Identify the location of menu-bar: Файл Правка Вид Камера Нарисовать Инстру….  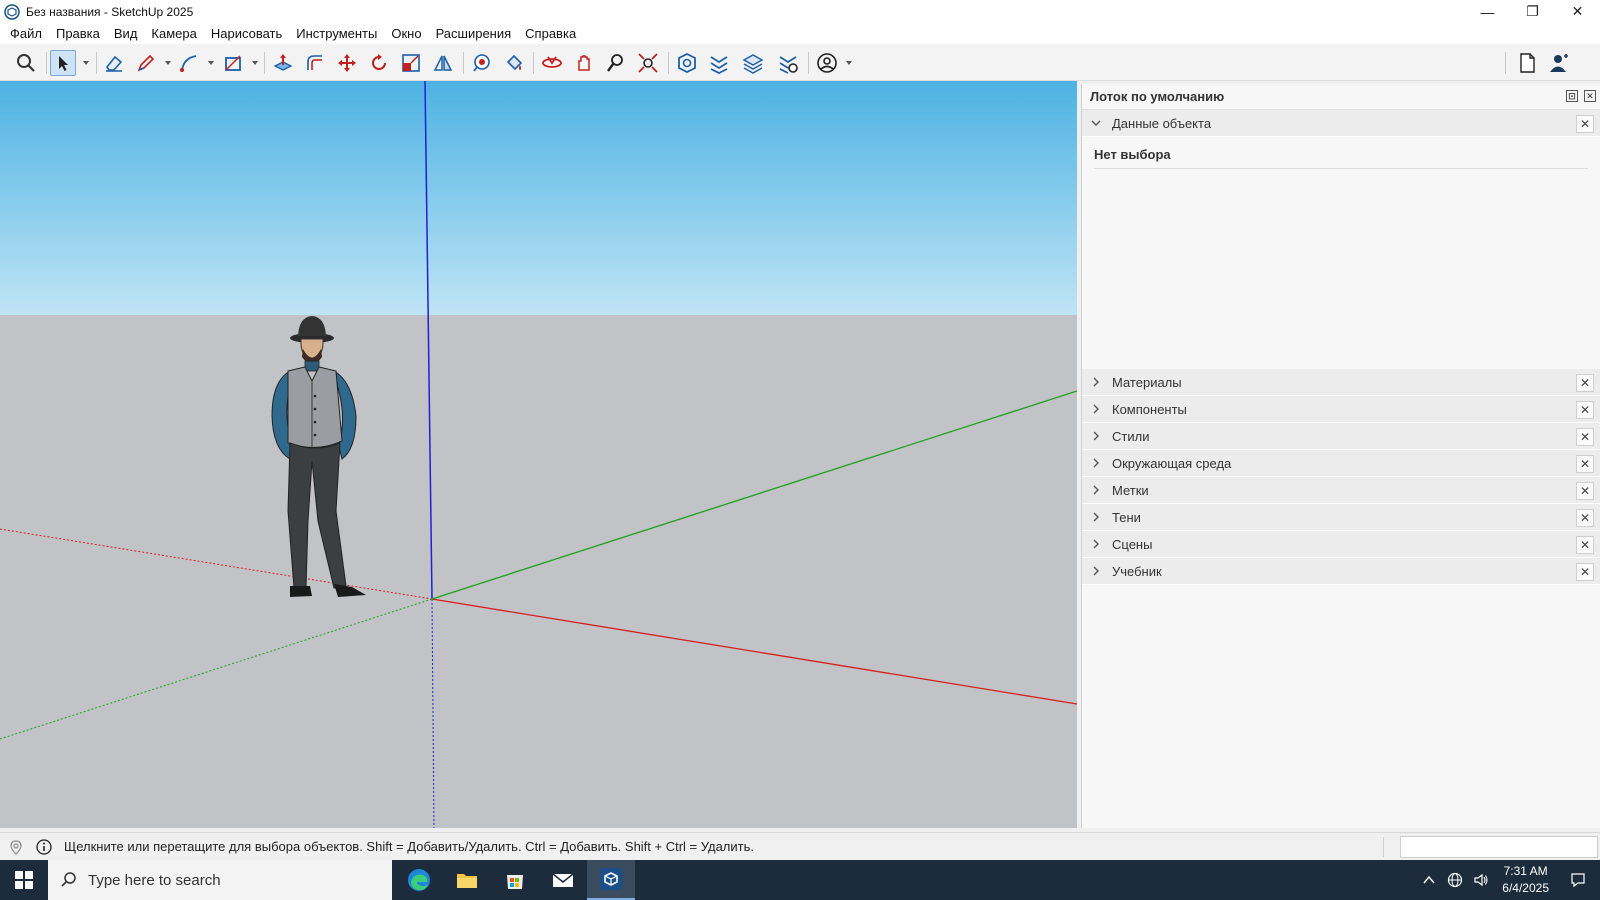
(800, 33).